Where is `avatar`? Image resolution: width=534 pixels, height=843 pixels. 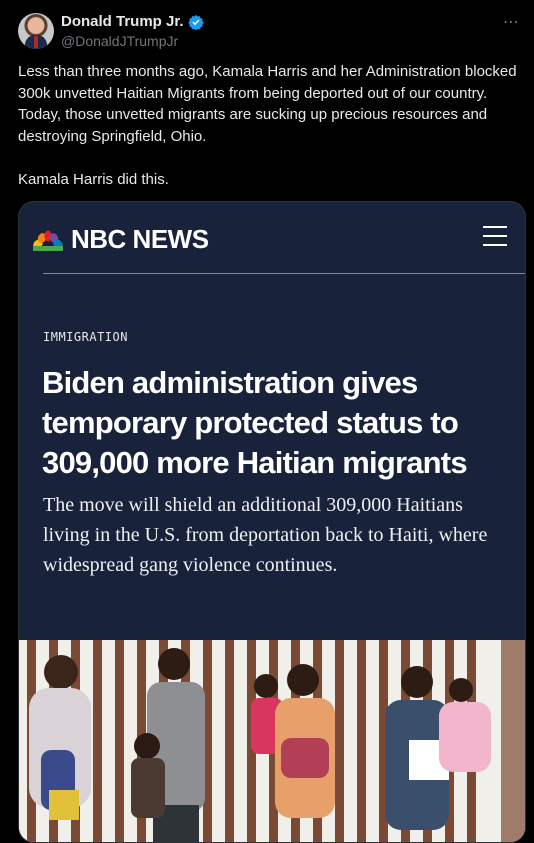 avatar is located at coordinates (36, 31).